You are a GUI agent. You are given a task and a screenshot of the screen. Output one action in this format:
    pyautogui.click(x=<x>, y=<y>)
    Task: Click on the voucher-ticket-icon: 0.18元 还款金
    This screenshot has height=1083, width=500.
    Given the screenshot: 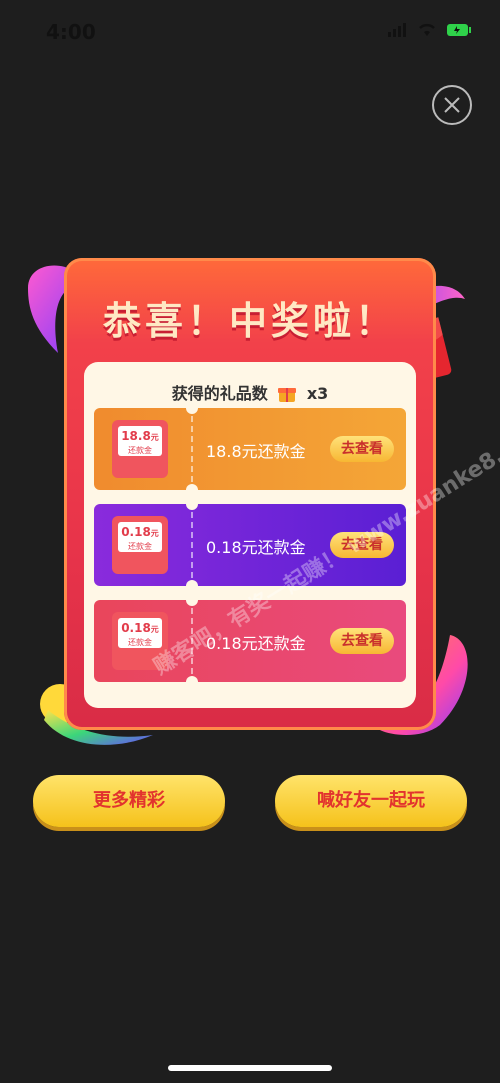 What is the action you would take?
    pyautogui.click(x=140, y=545)
    